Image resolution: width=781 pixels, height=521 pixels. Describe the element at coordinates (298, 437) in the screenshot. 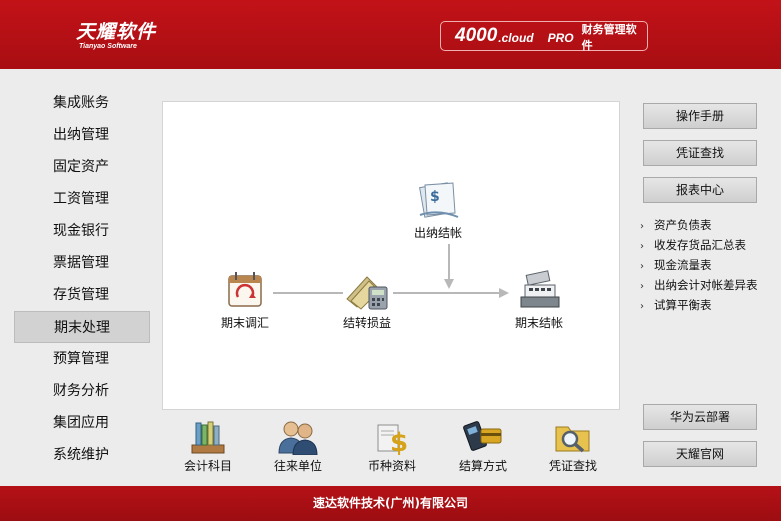

I see `people-icon` at that location.